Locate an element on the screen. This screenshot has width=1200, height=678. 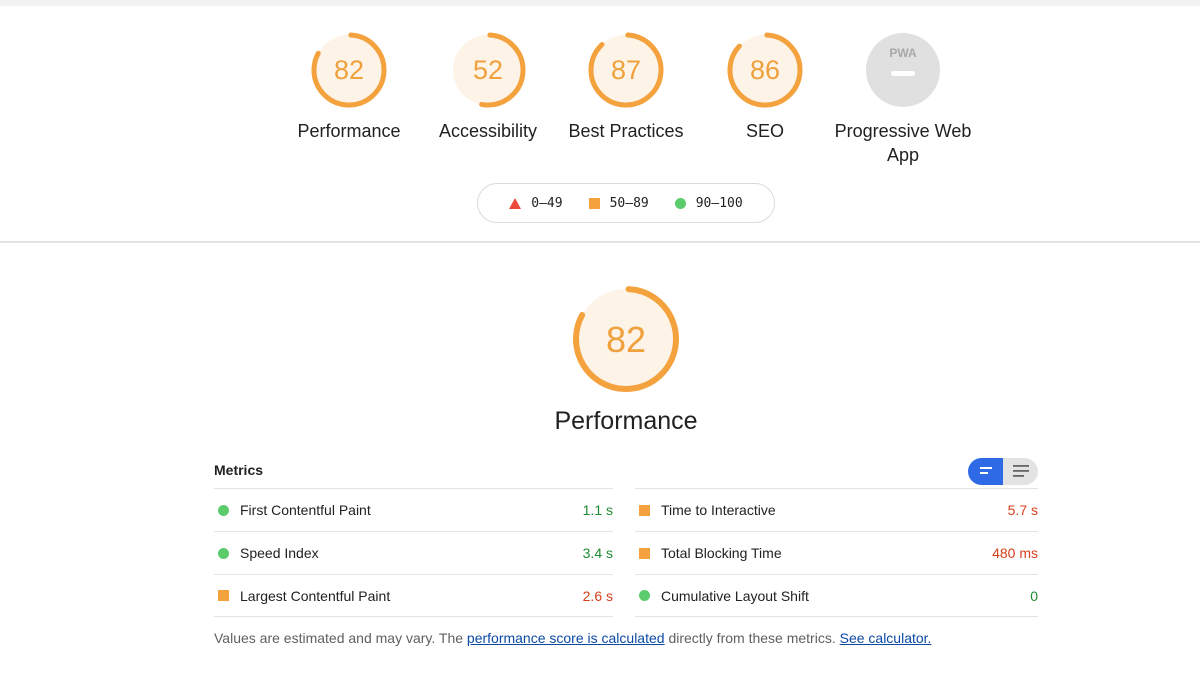
gauge-ring: 87 is located at coordinates (626, 70).